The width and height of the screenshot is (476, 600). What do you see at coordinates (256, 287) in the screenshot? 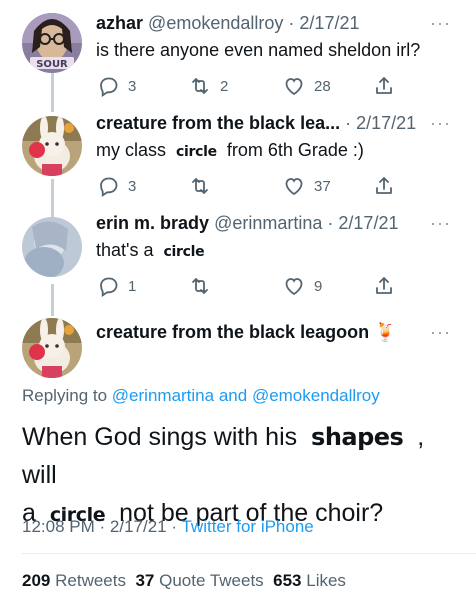
I see `tweet-actions: 1 9` at bounding box center [256, 287].